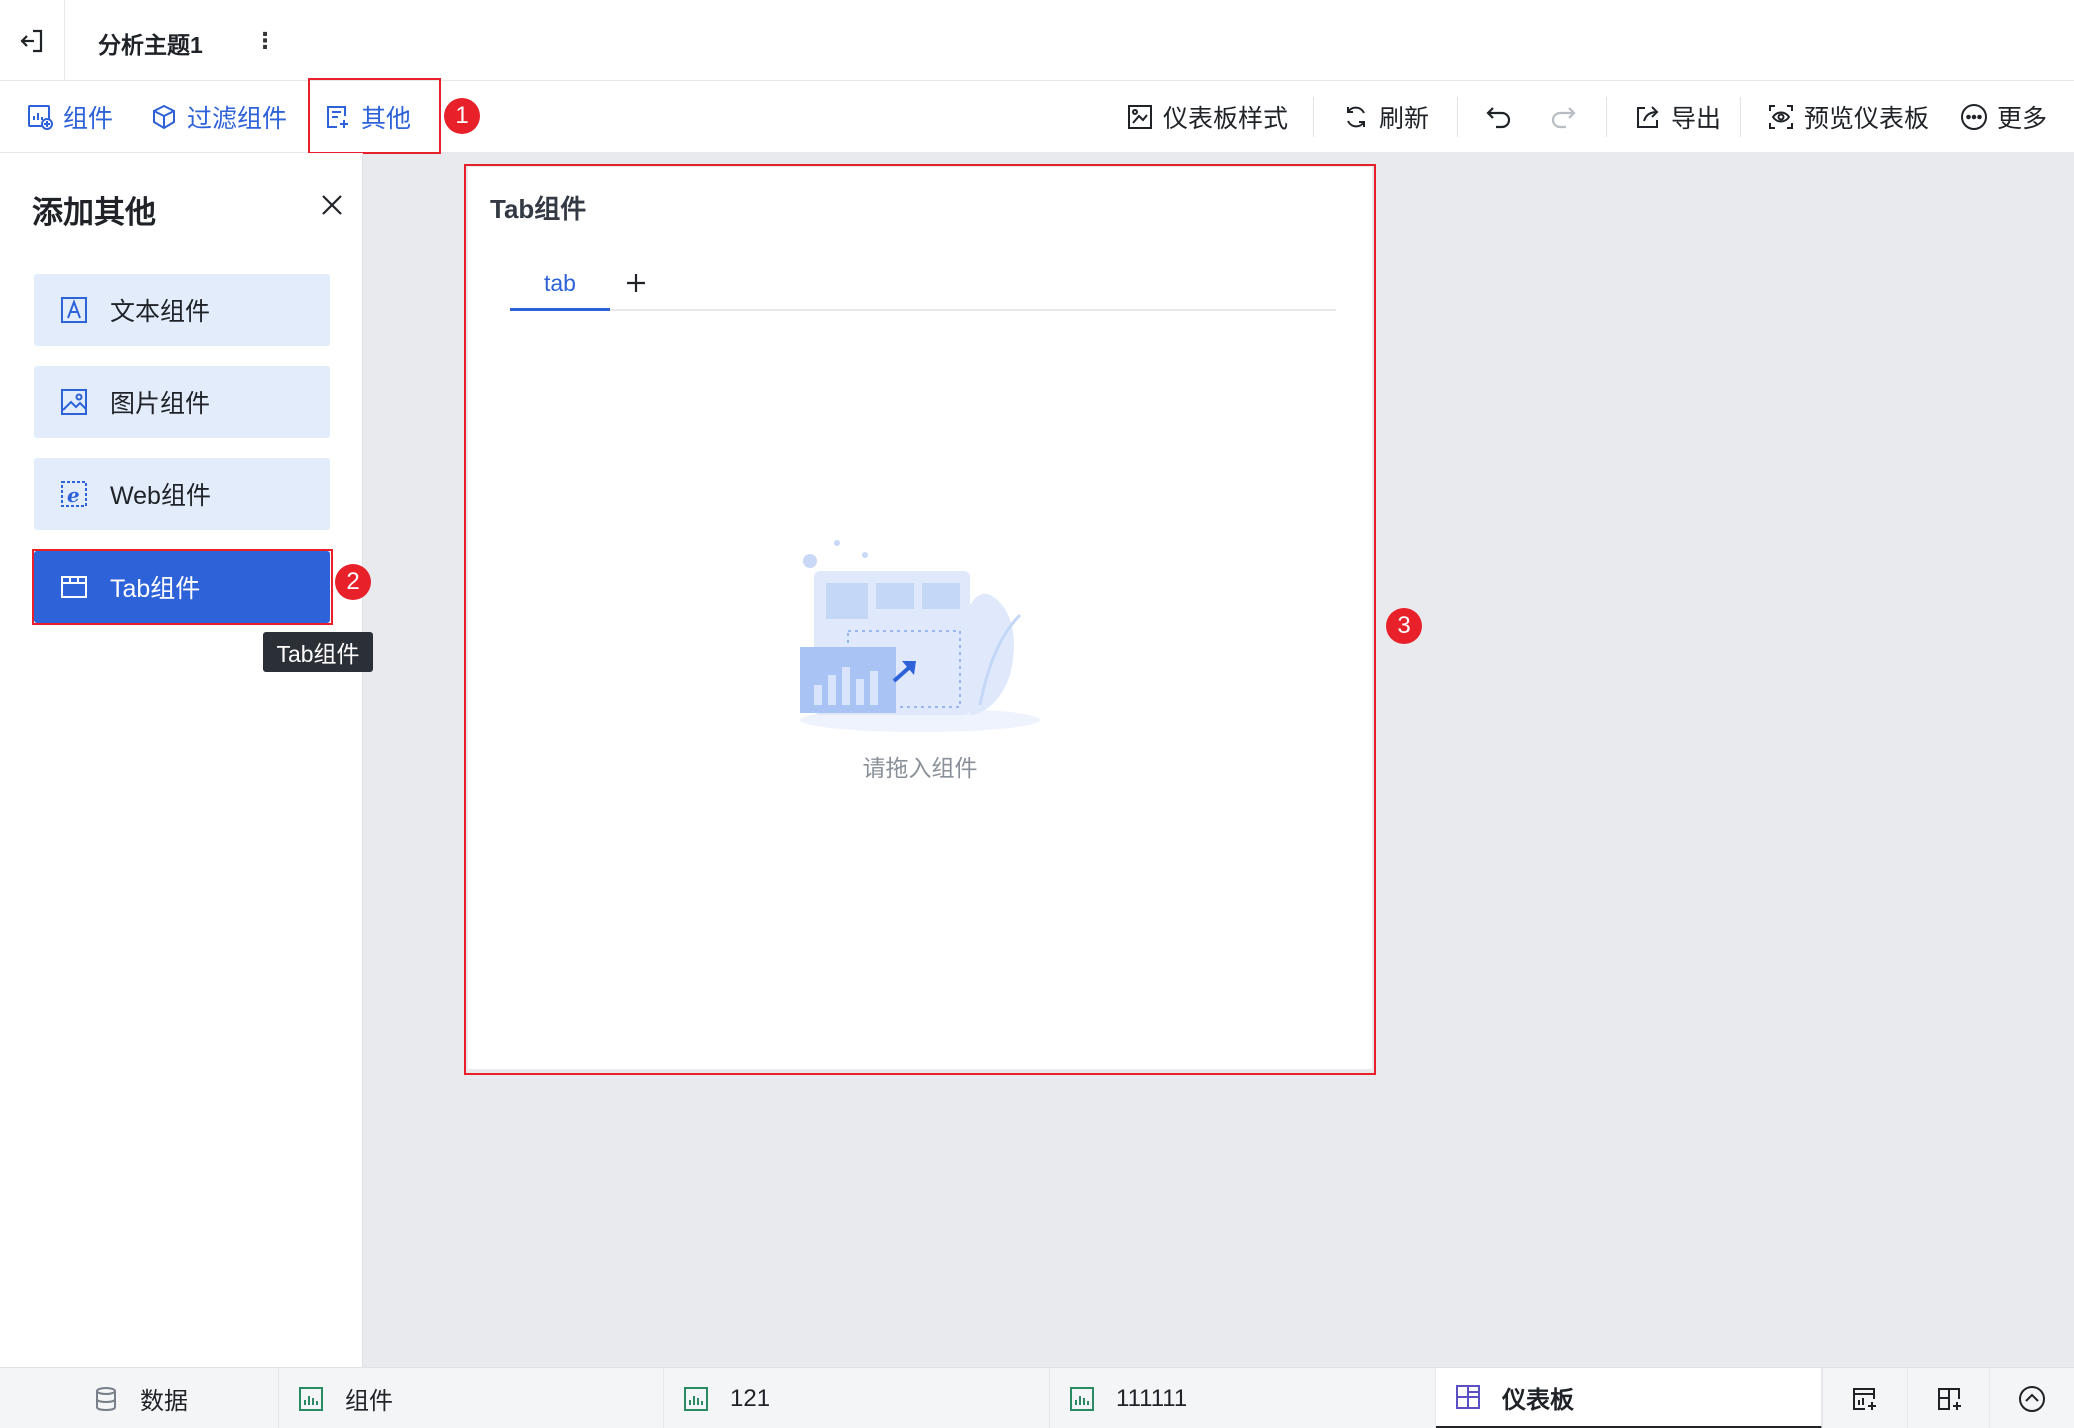 This screenshot has width=2074, height=1428. I want to click on bottom-tab-data: 数据, so click(139, 1398).